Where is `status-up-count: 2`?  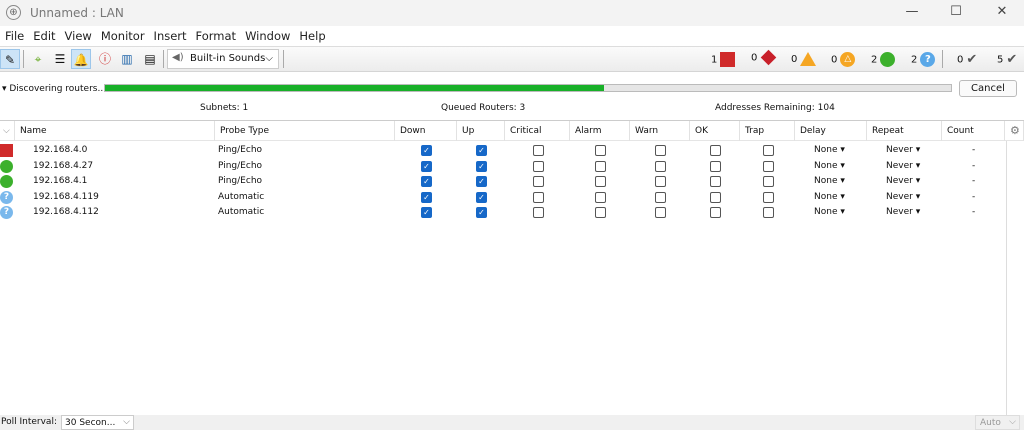 status-up-count: 2 is located at coordinates (883, 59).